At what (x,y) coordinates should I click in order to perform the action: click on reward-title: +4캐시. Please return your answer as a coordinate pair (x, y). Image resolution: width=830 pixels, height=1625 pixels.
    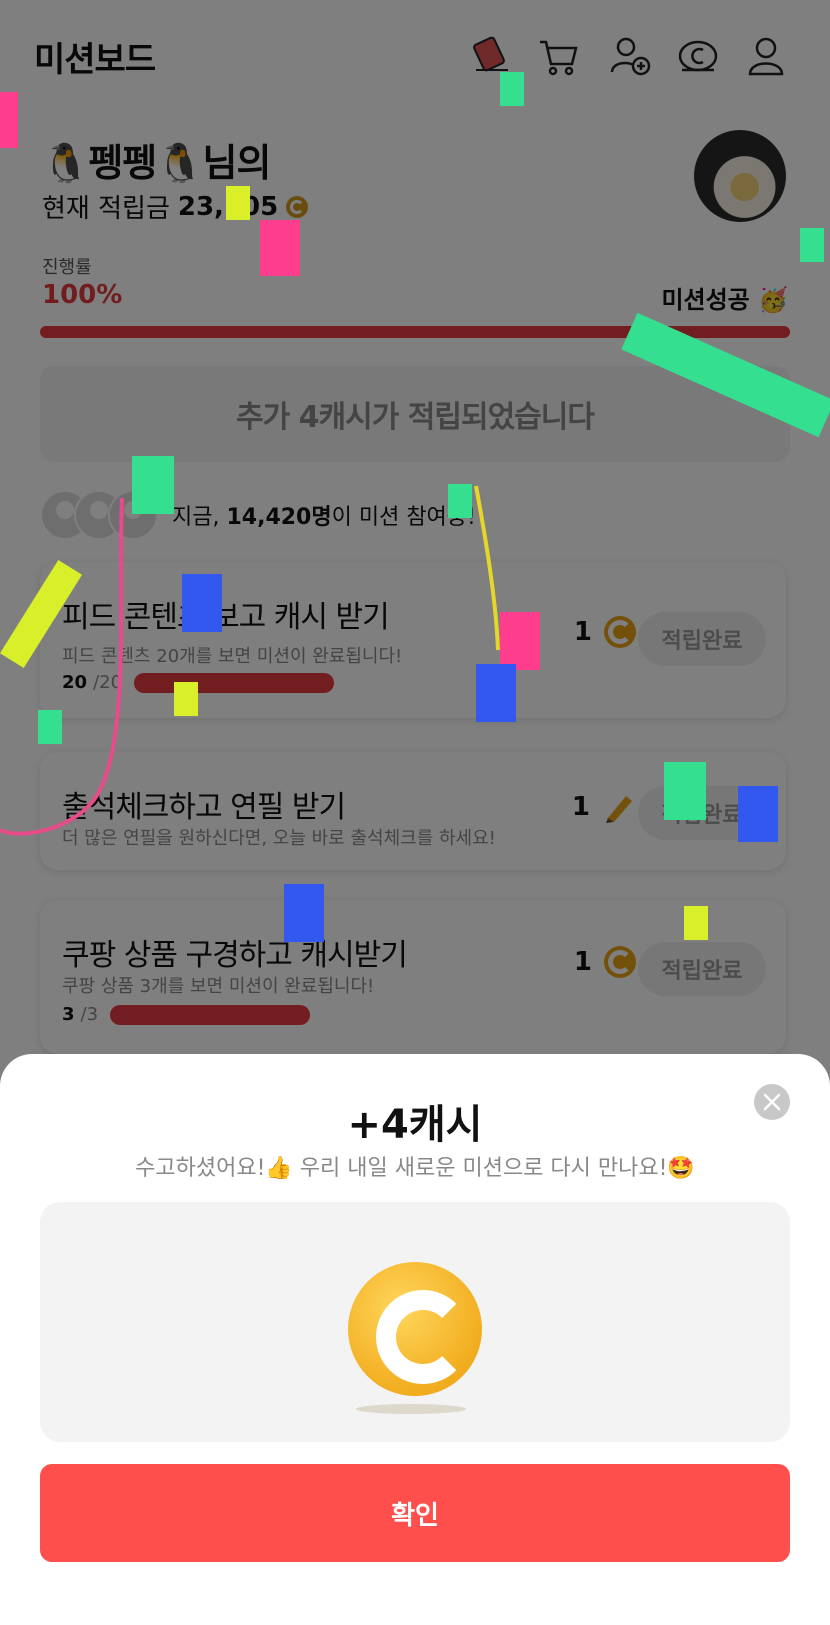
    Looking at the image, I should click on (415, 1125).